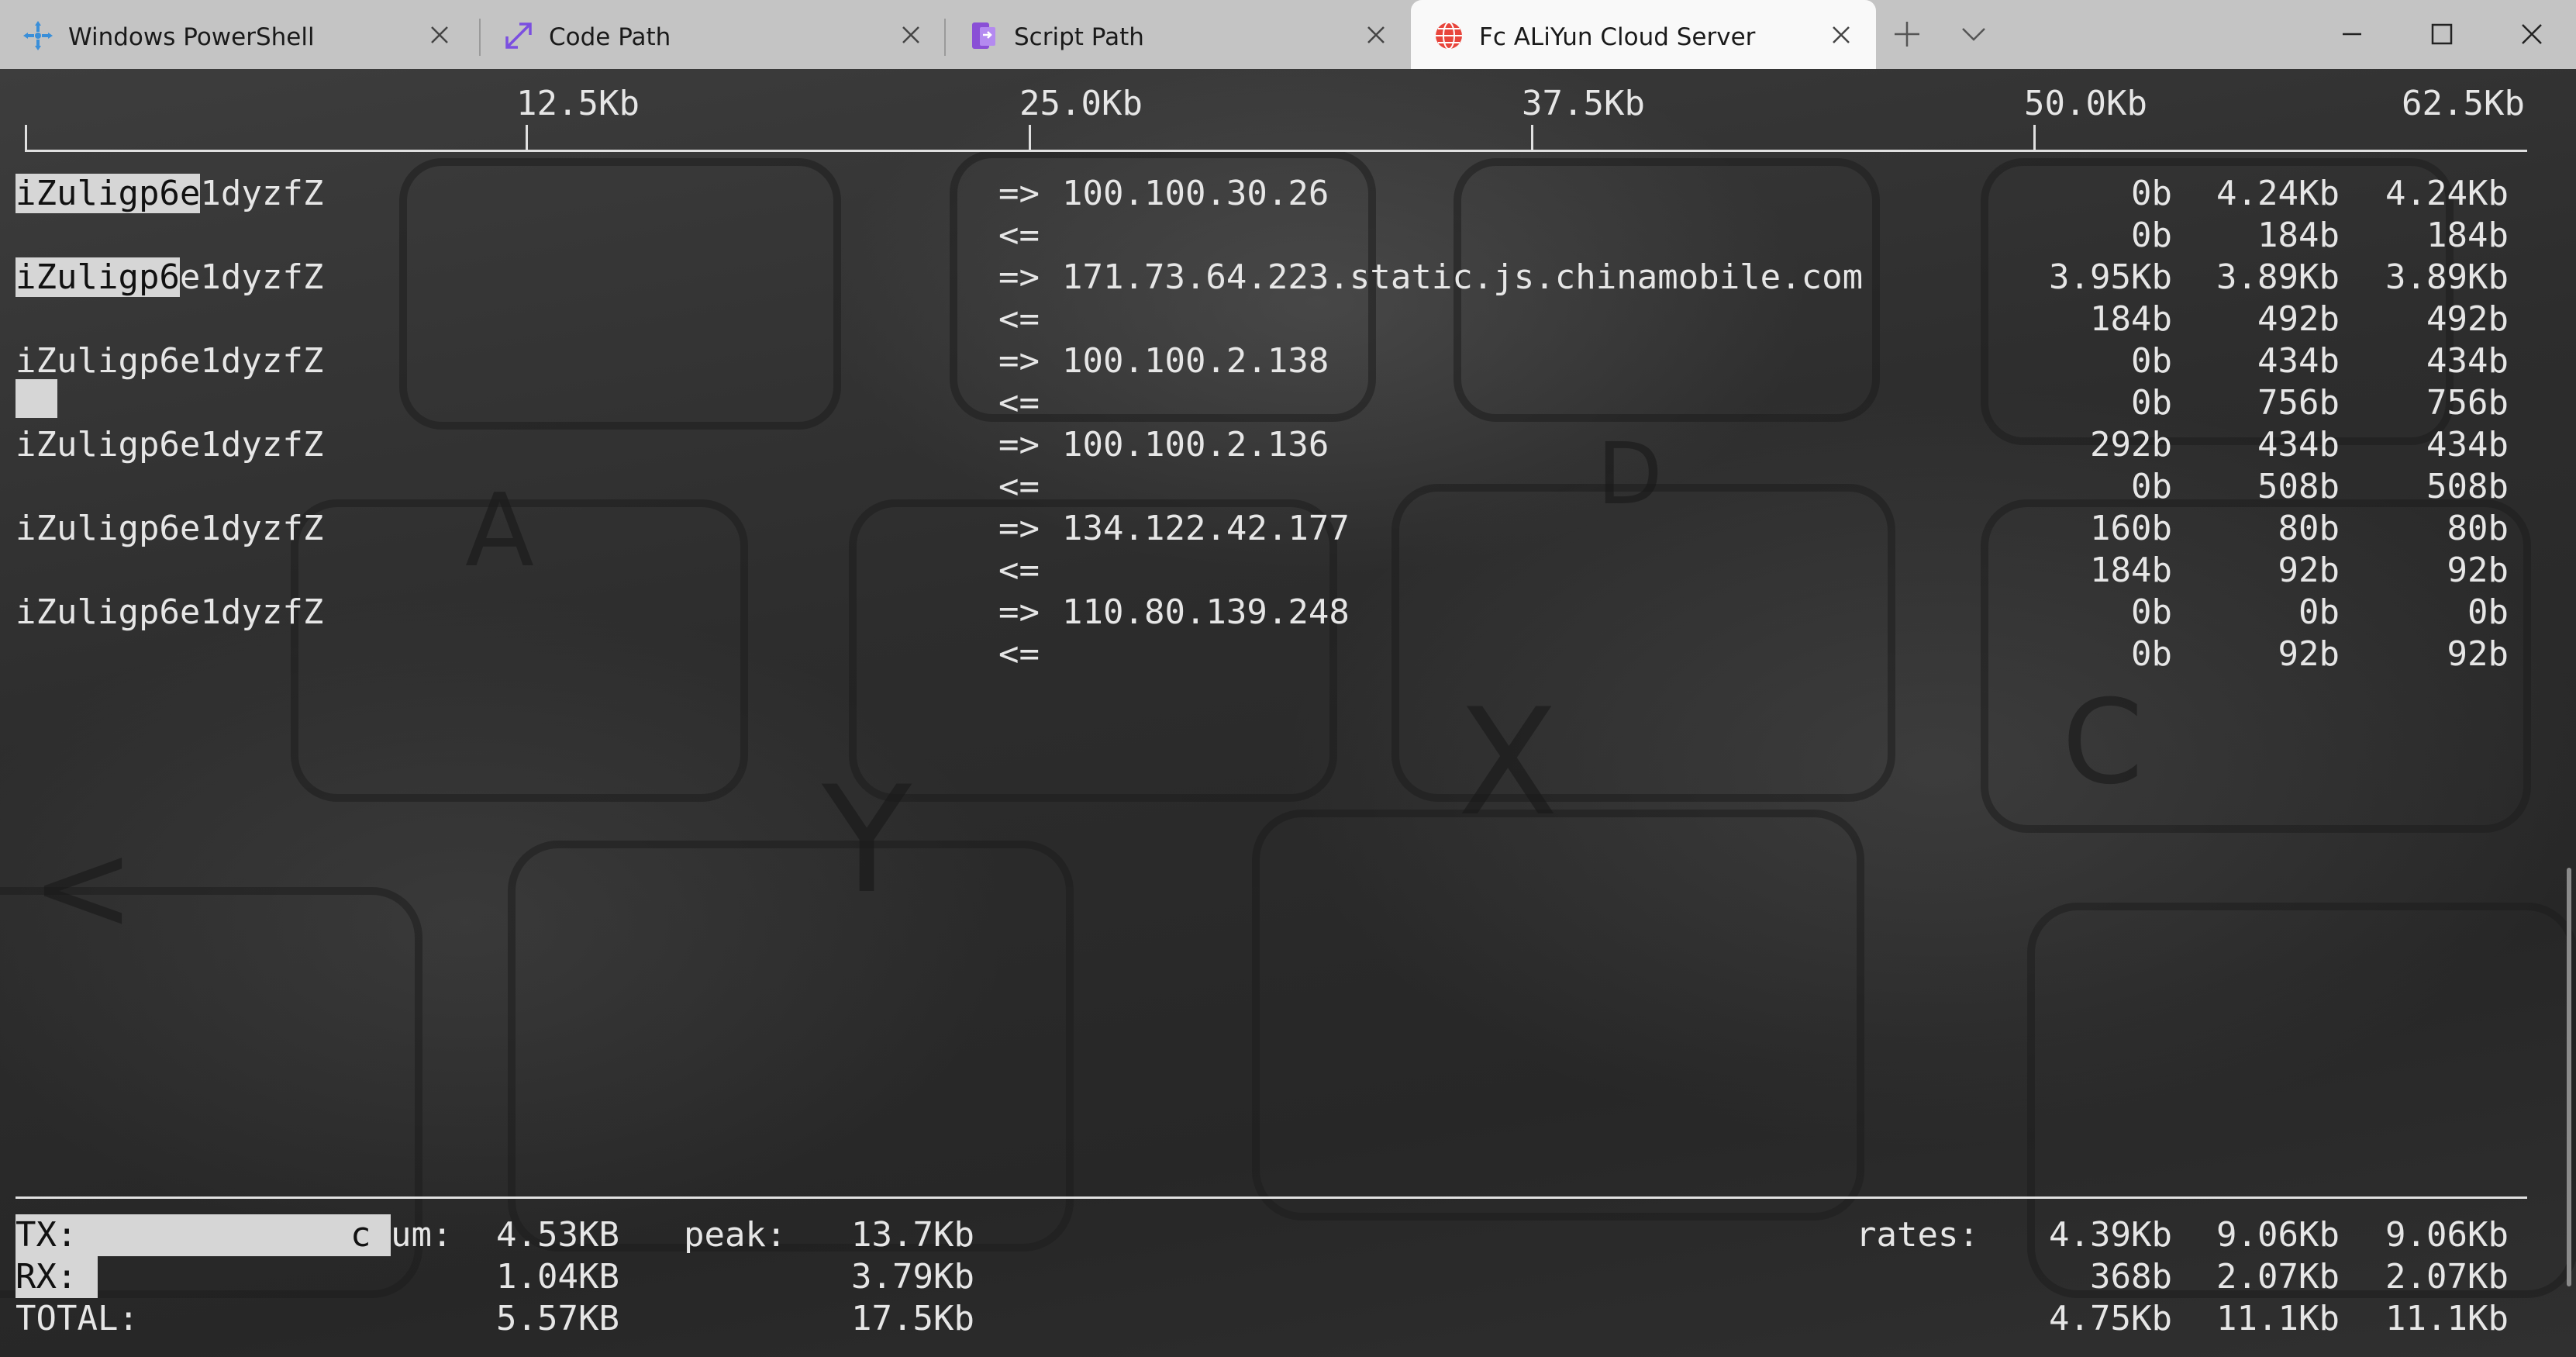  I want to click on cum-label: c um:, so click(401, 1235).